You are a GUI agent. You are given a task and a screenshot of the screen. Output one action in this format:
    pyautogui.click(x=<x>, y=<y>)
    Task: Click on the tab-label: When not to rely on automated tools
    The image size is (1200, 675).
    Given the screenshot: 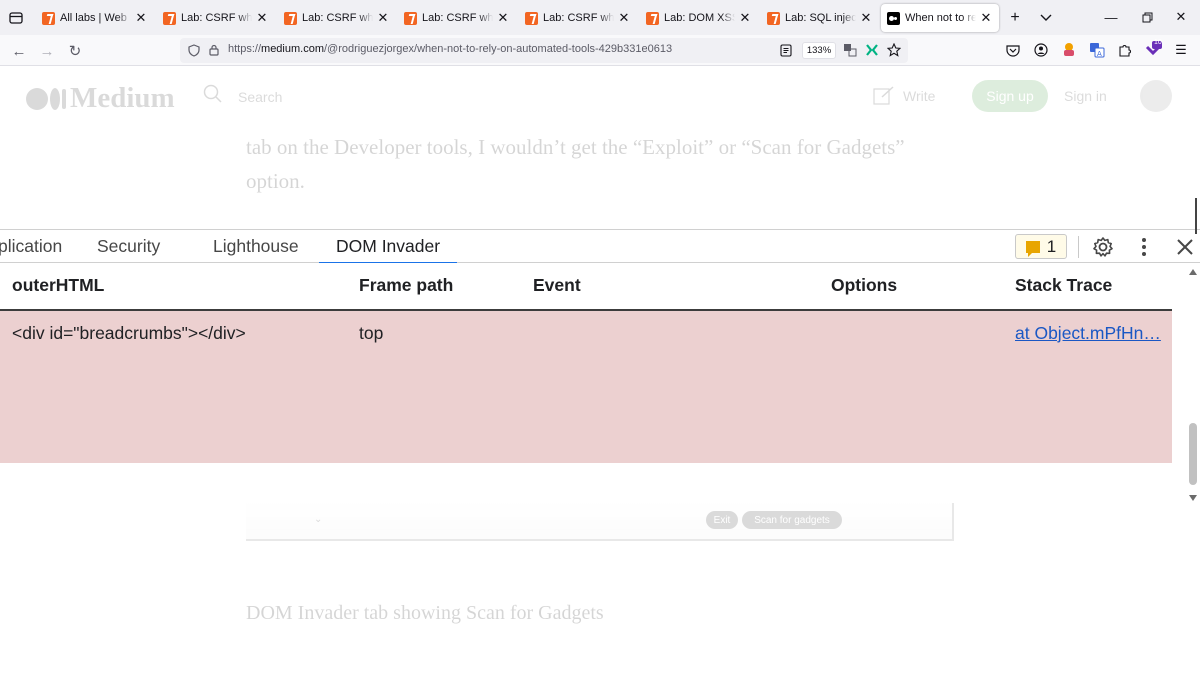 What is the action you would take?
    pyautogui.click(x=940, y=18)
    